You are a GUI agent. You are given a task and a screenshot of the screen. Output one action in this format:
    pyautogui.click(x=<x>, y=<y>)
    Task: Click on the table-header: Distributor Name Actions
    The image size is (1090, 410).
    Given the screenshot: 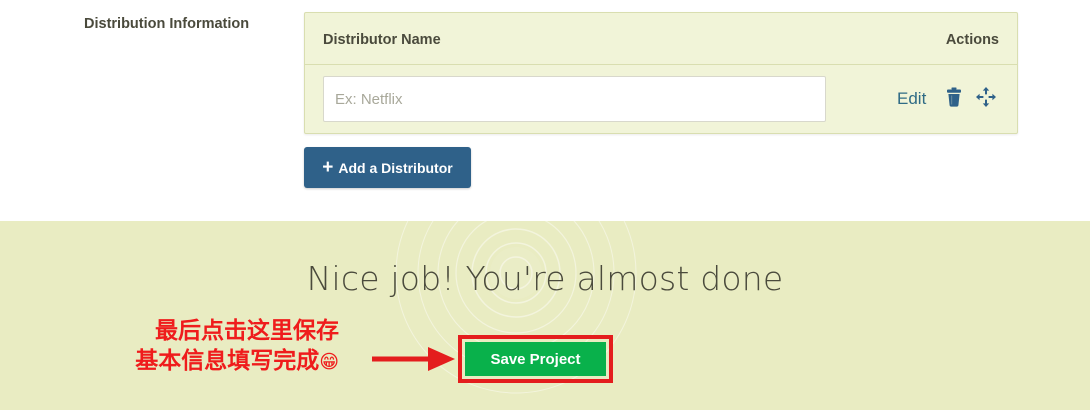 What is the action you would take?
    pyautogui.click(x=661, y=39)
    